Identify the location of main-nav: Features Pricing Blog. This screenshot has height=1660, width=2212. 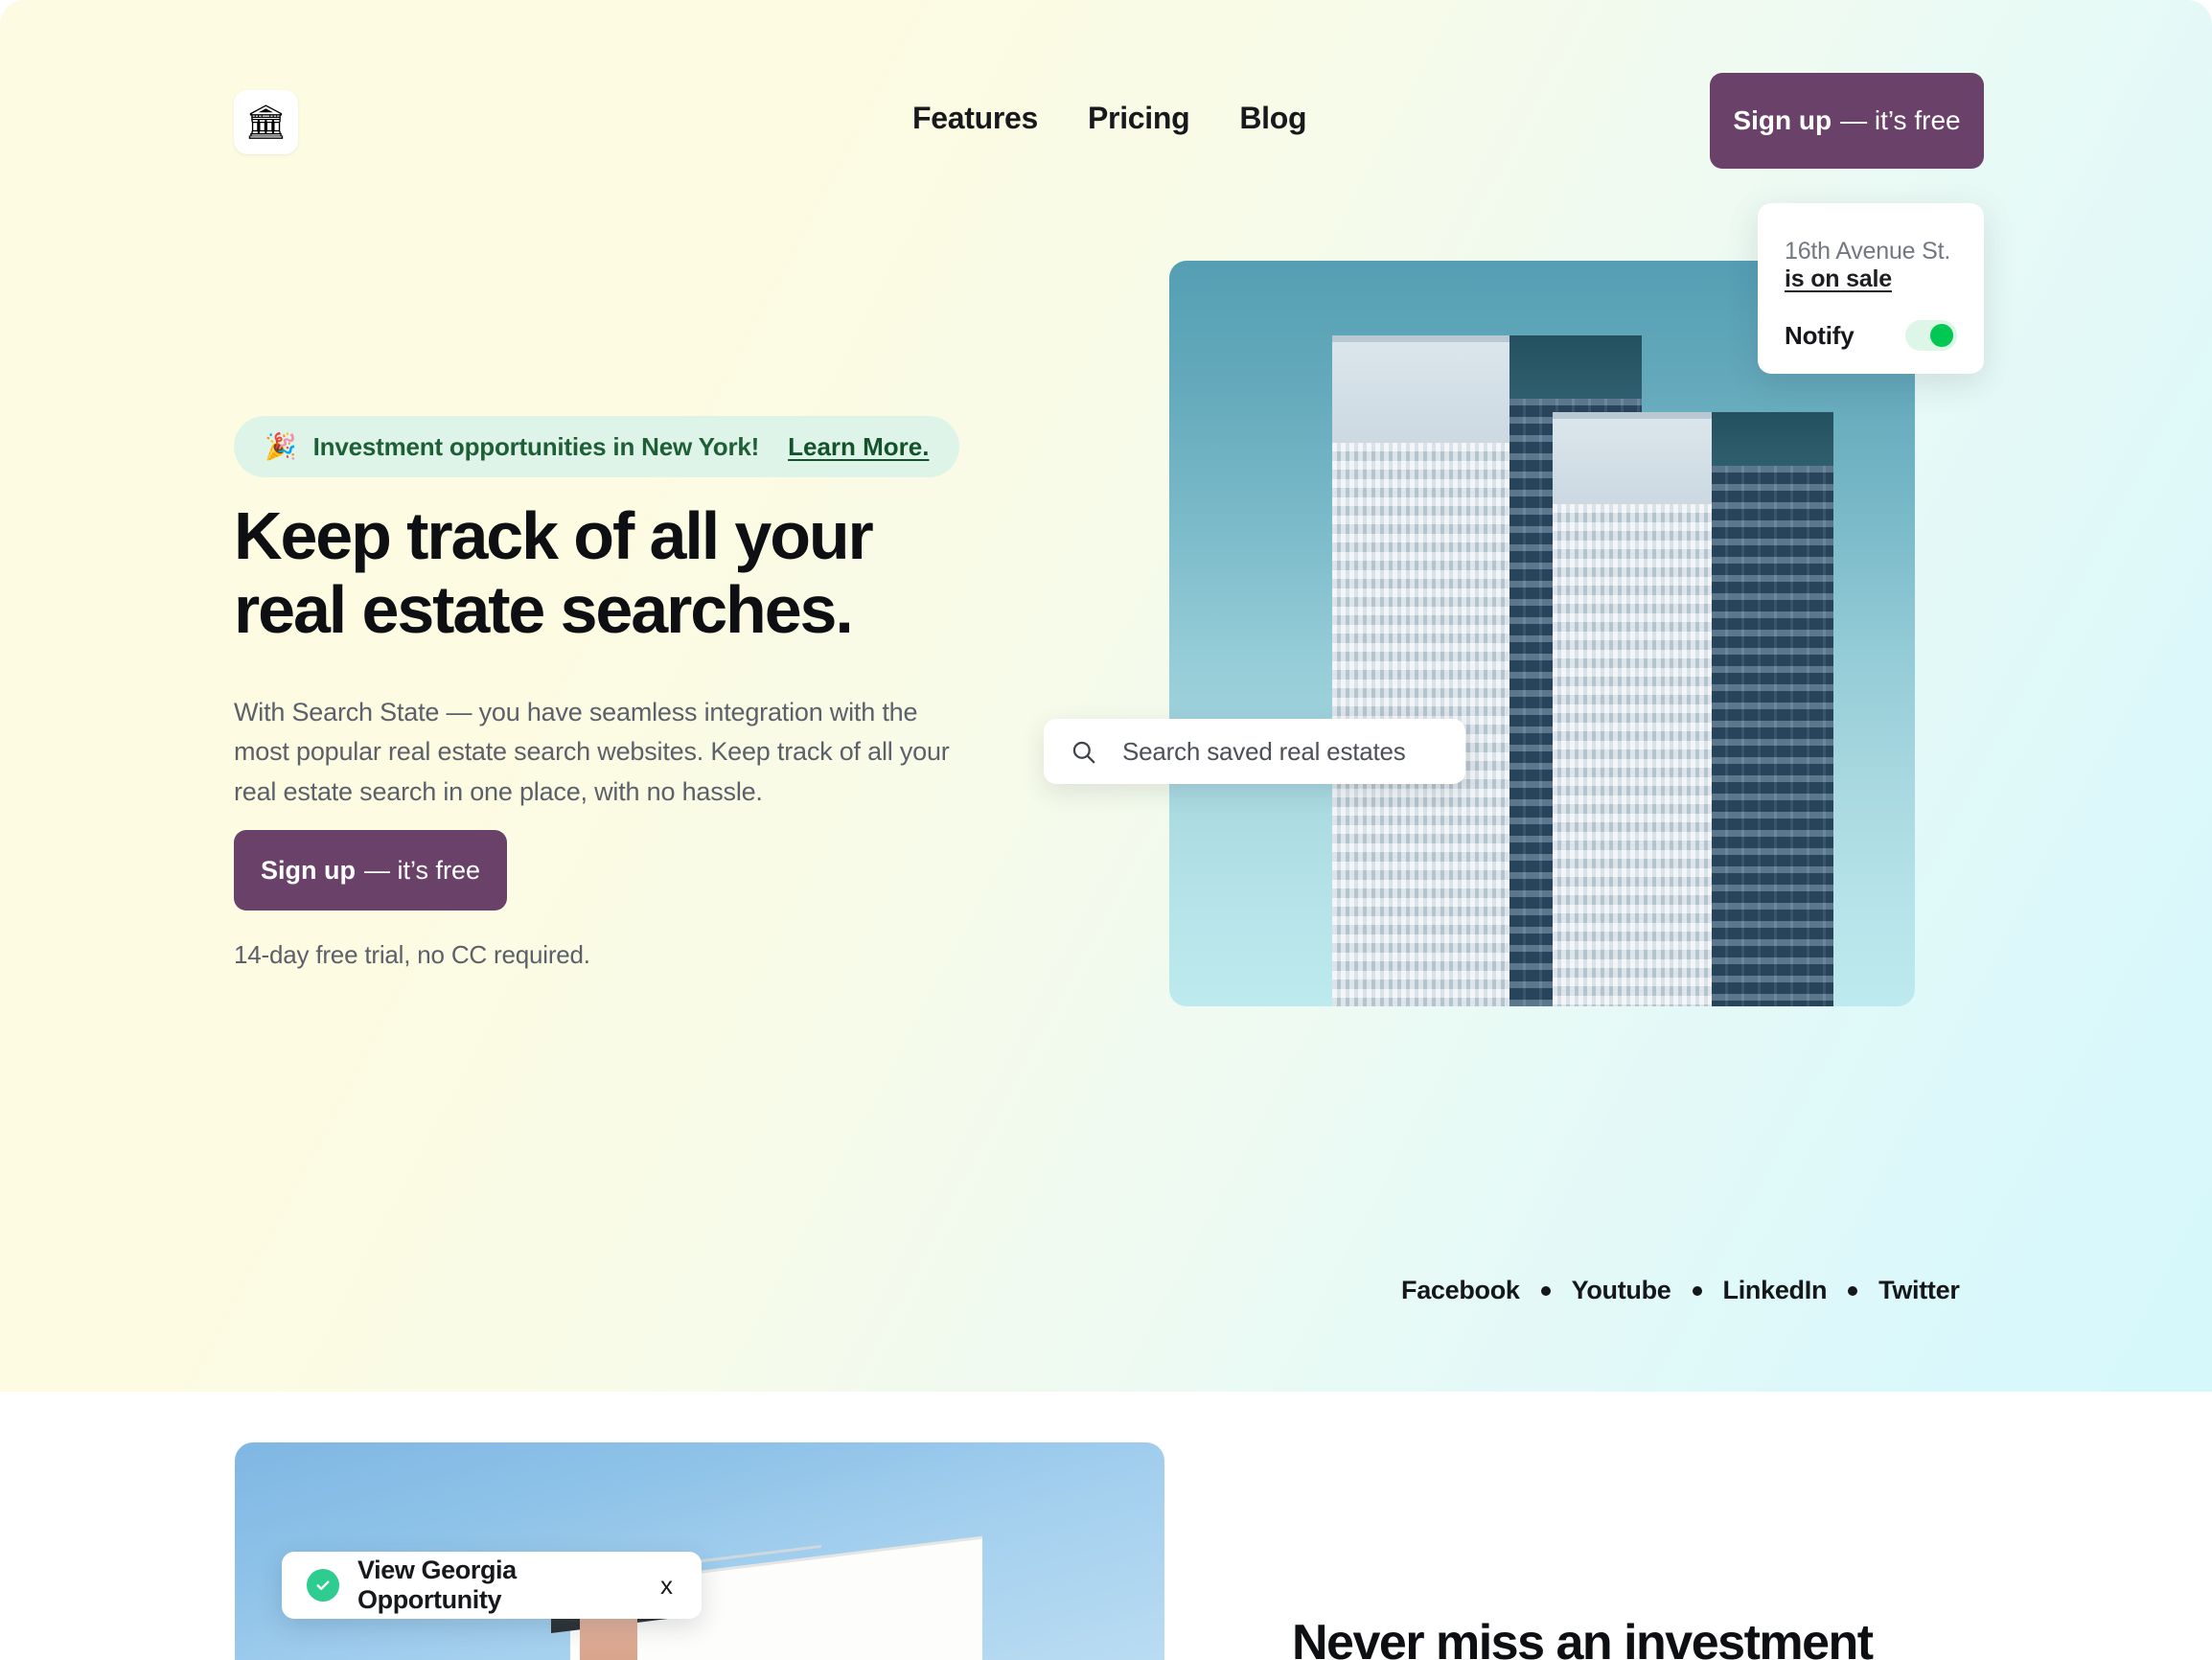
(1110, 119).